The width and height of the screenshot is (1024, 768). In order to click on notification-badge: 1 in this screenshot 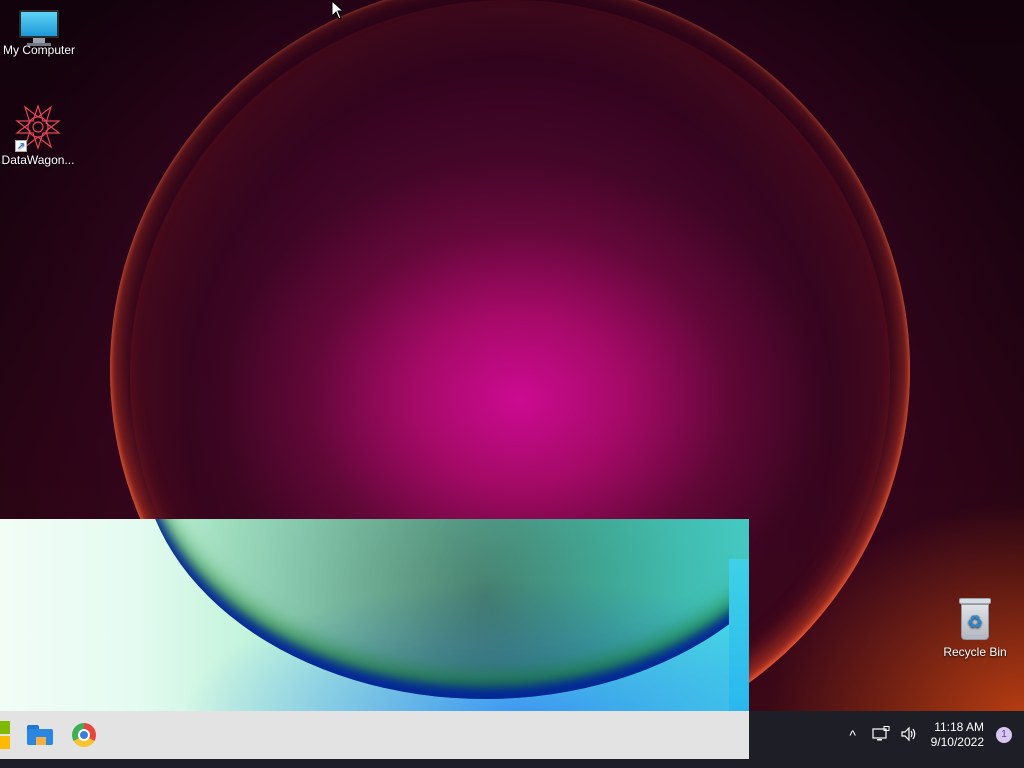, I will do `click(1004, 735)`.